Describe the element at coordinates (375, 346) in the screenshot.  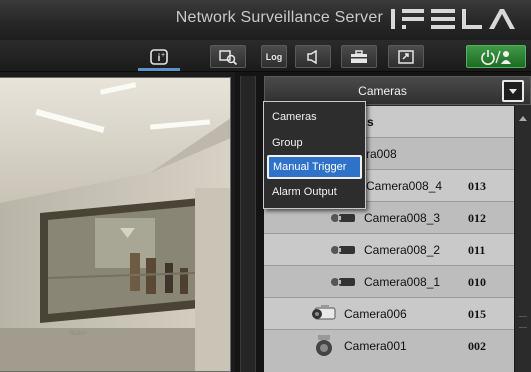
I see `camera-name: Camera001` at that location.